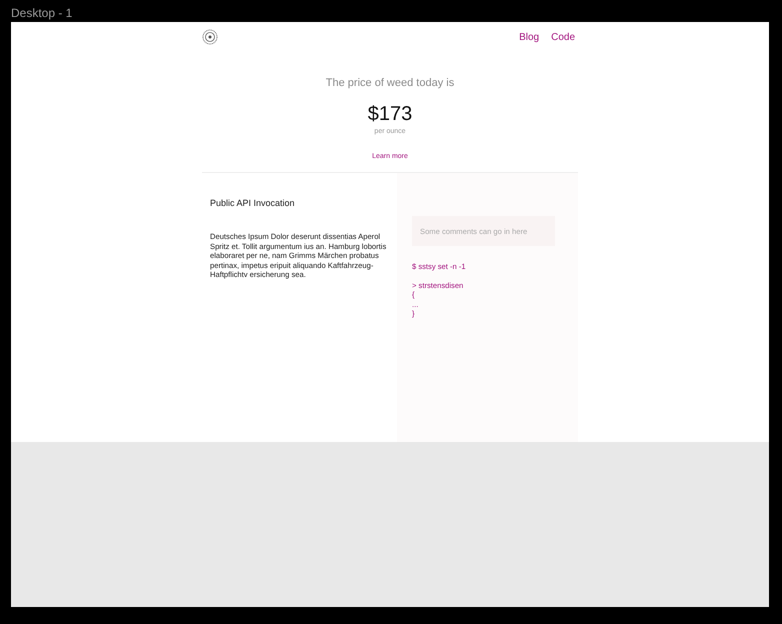  What do you see at coordinates (210, 37) in the screenshot?
I see `logo-icon` at bounding box center [210, 37].